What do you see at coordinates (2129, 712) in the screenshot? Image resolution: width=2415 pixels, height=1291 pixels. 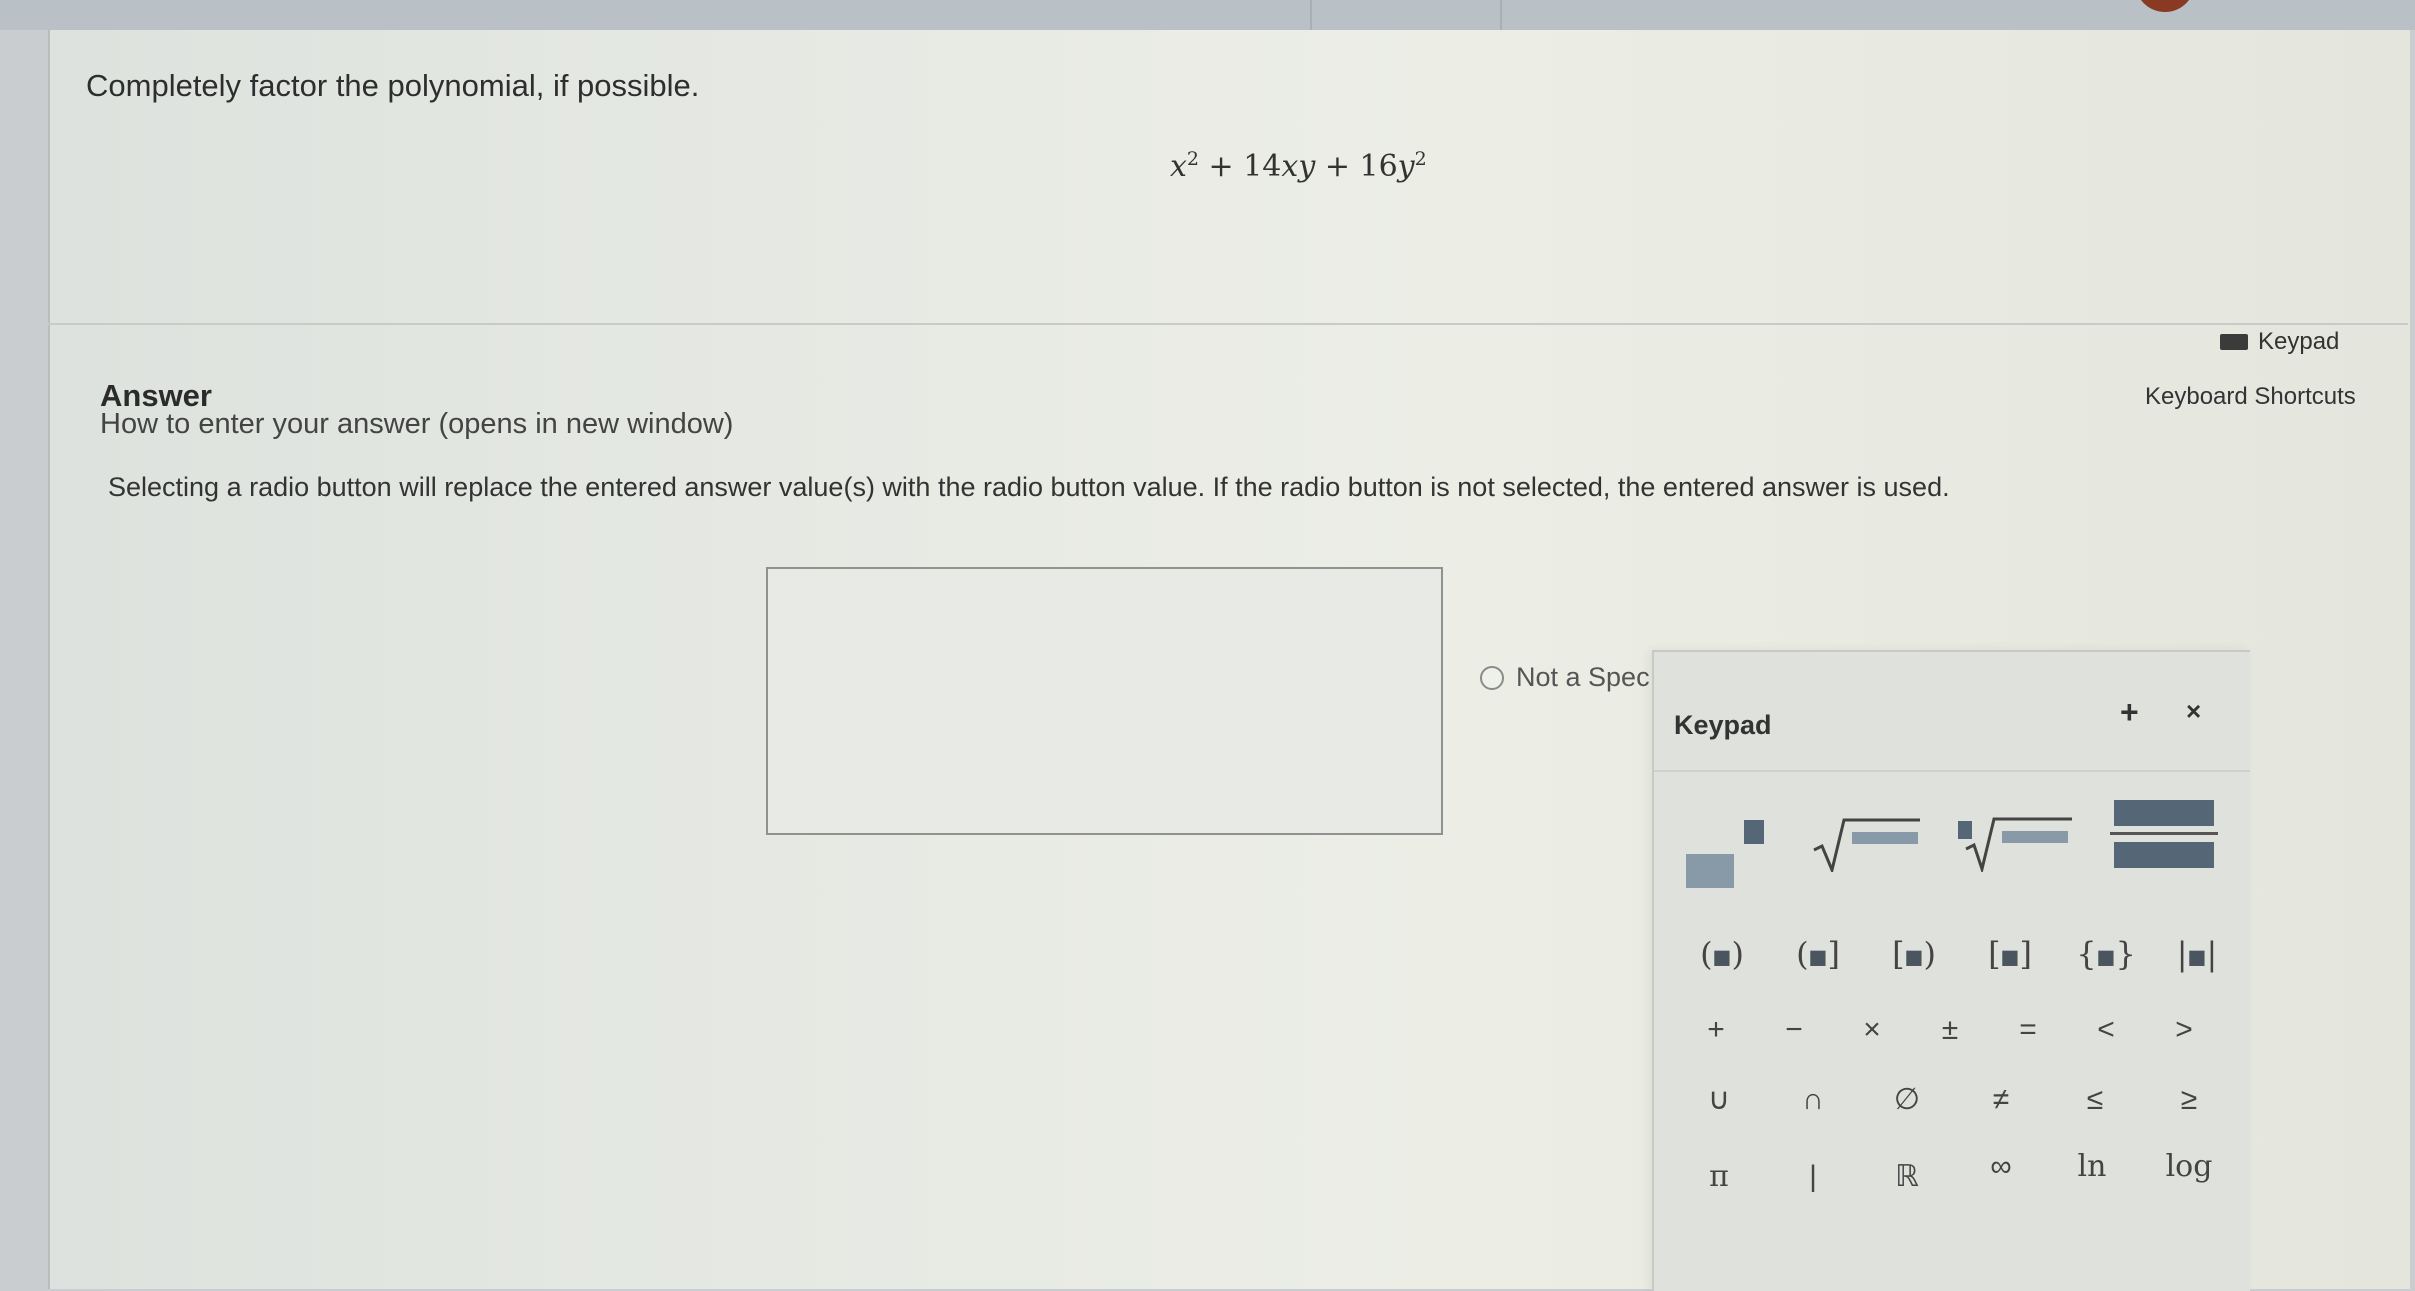 I see `move-icon: +` at bounding box center [2129, 712].